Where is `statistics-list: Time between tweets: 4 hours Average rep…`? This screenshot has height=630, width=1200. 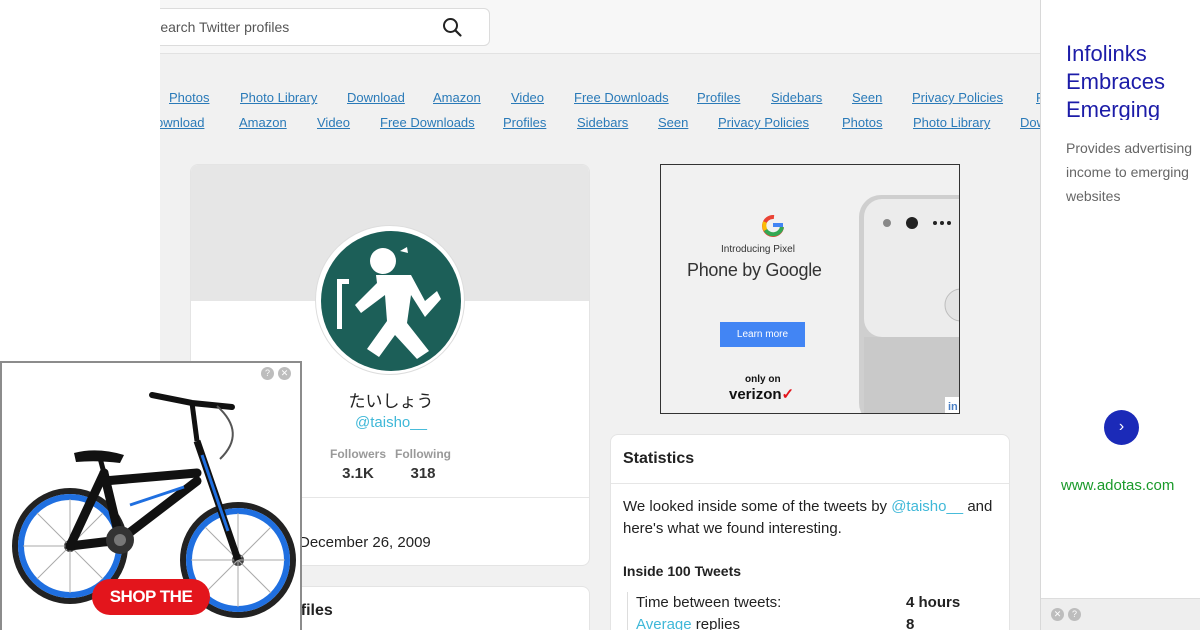
statistics-list: Time between tweets: 4 hours Average rep… is located at coordinates (812, 611).